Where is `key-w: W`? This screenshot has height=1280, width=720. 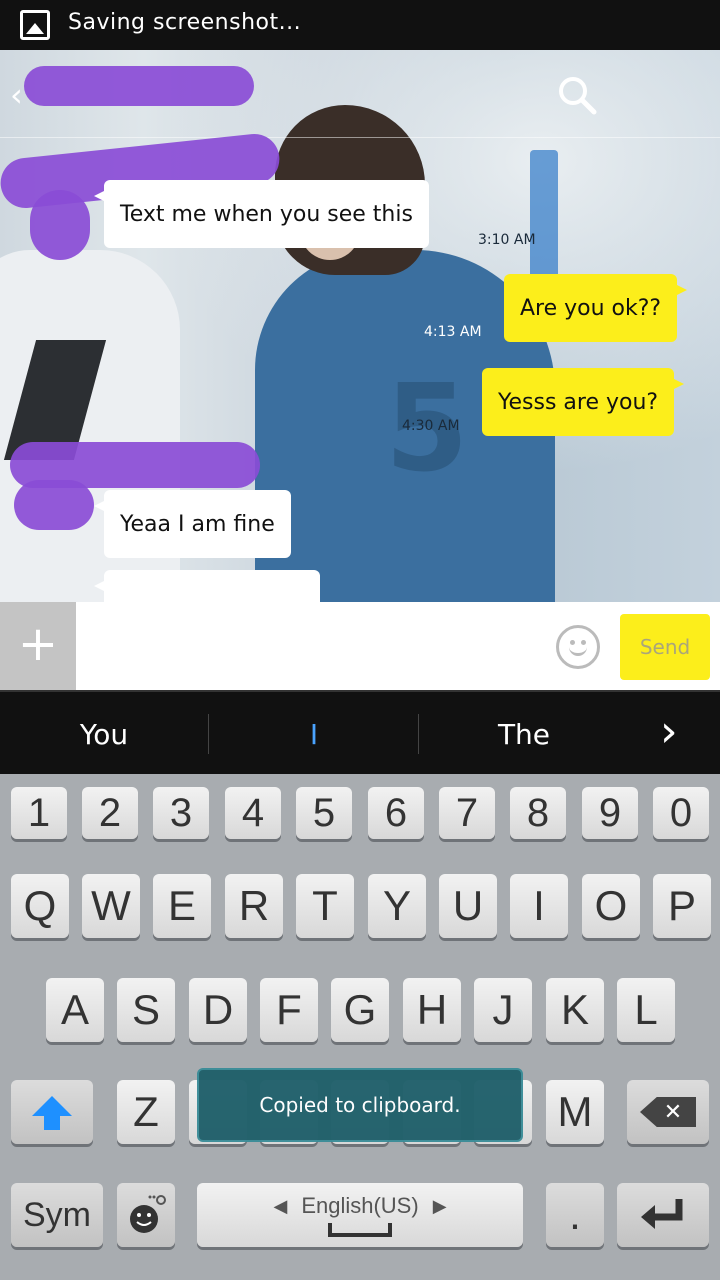
key-w: W is located at coordinates (111, 906).